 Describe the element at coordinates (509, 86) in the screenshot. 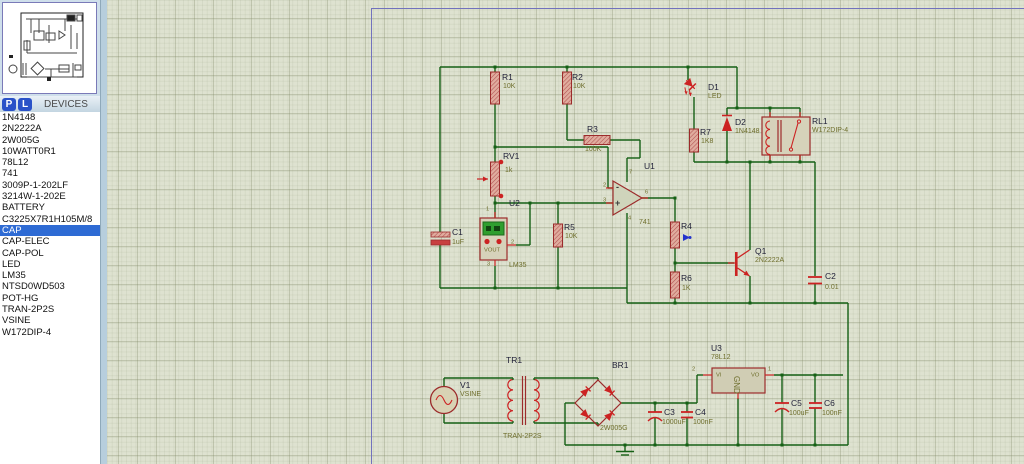

I see `value-r1: 10K` at that location.